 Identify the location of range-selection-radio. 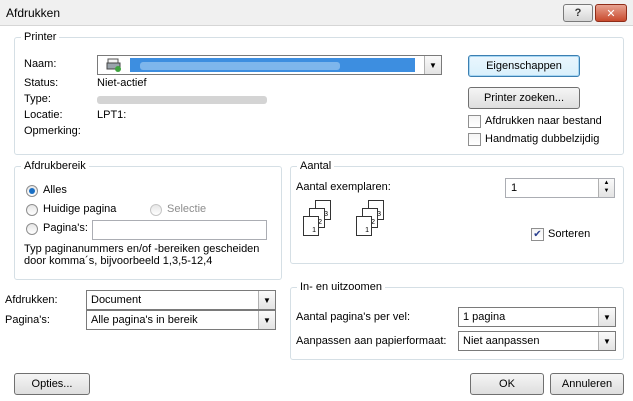
(156, 210).